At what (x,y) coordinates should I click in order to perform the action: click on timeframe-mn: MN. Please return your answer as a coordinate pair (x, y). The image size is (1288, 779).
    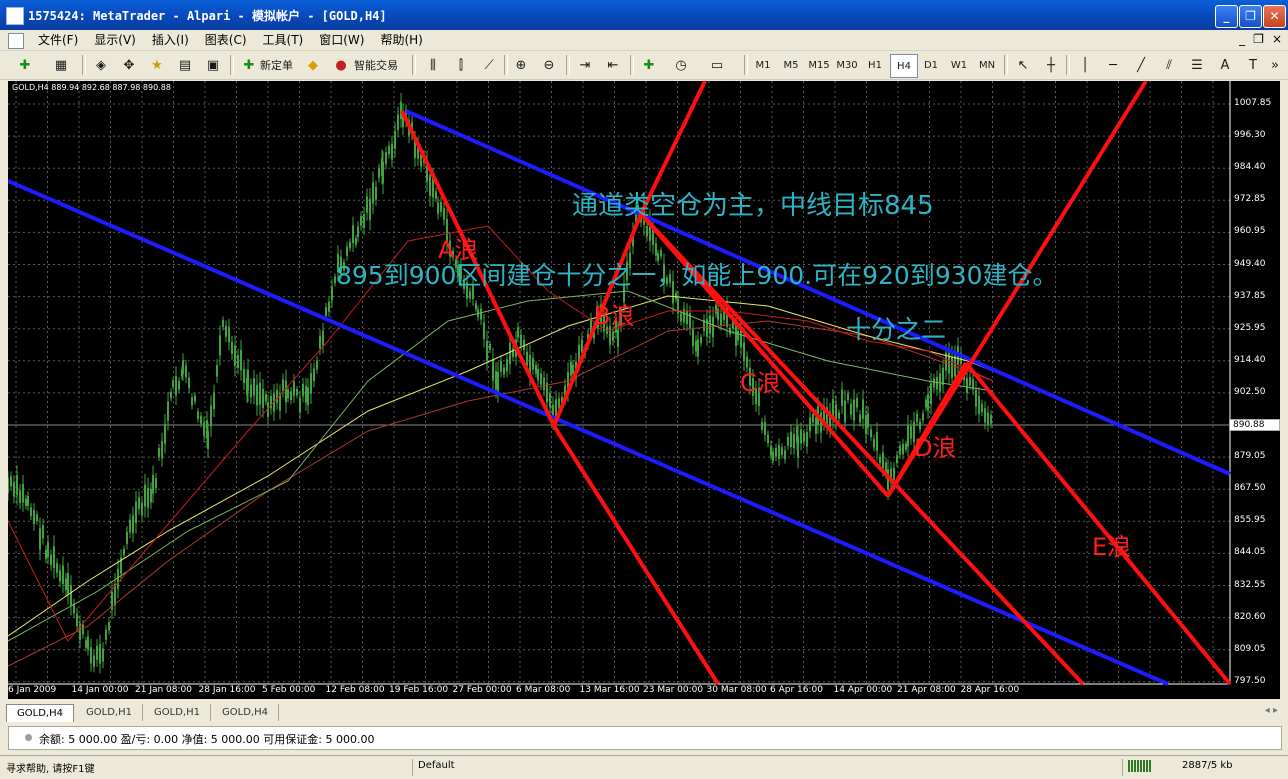
    Looking at the image, I should click on (987, 65).